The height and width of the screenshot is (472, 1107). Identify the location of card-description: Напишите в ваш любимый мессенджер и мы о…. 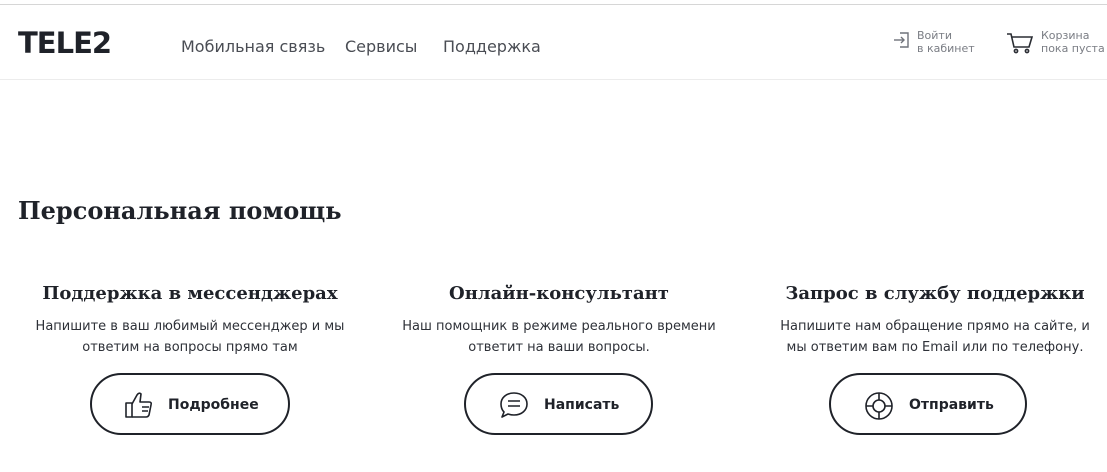
(190, 337).